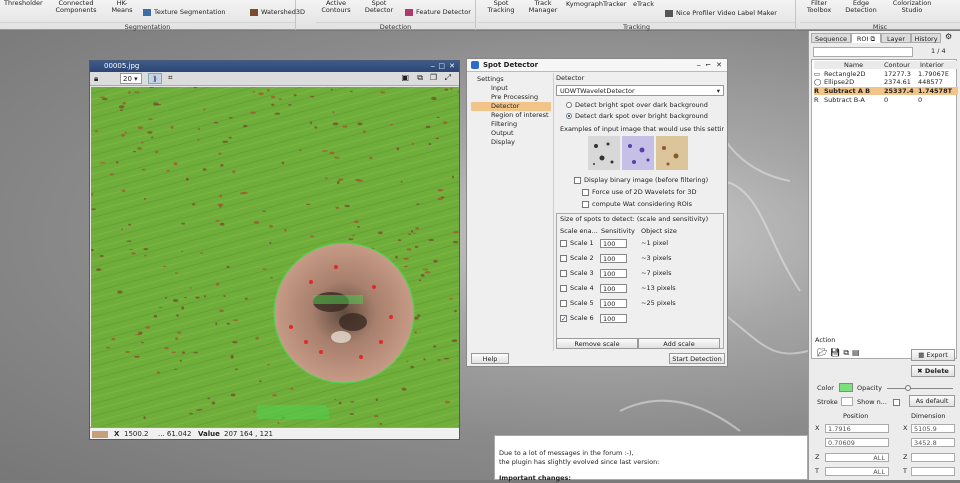 The image size is (960, 483). Describe the element at coordinates (823, 352) in the screenshot. I see `open-icon: 📂︎` at that location.